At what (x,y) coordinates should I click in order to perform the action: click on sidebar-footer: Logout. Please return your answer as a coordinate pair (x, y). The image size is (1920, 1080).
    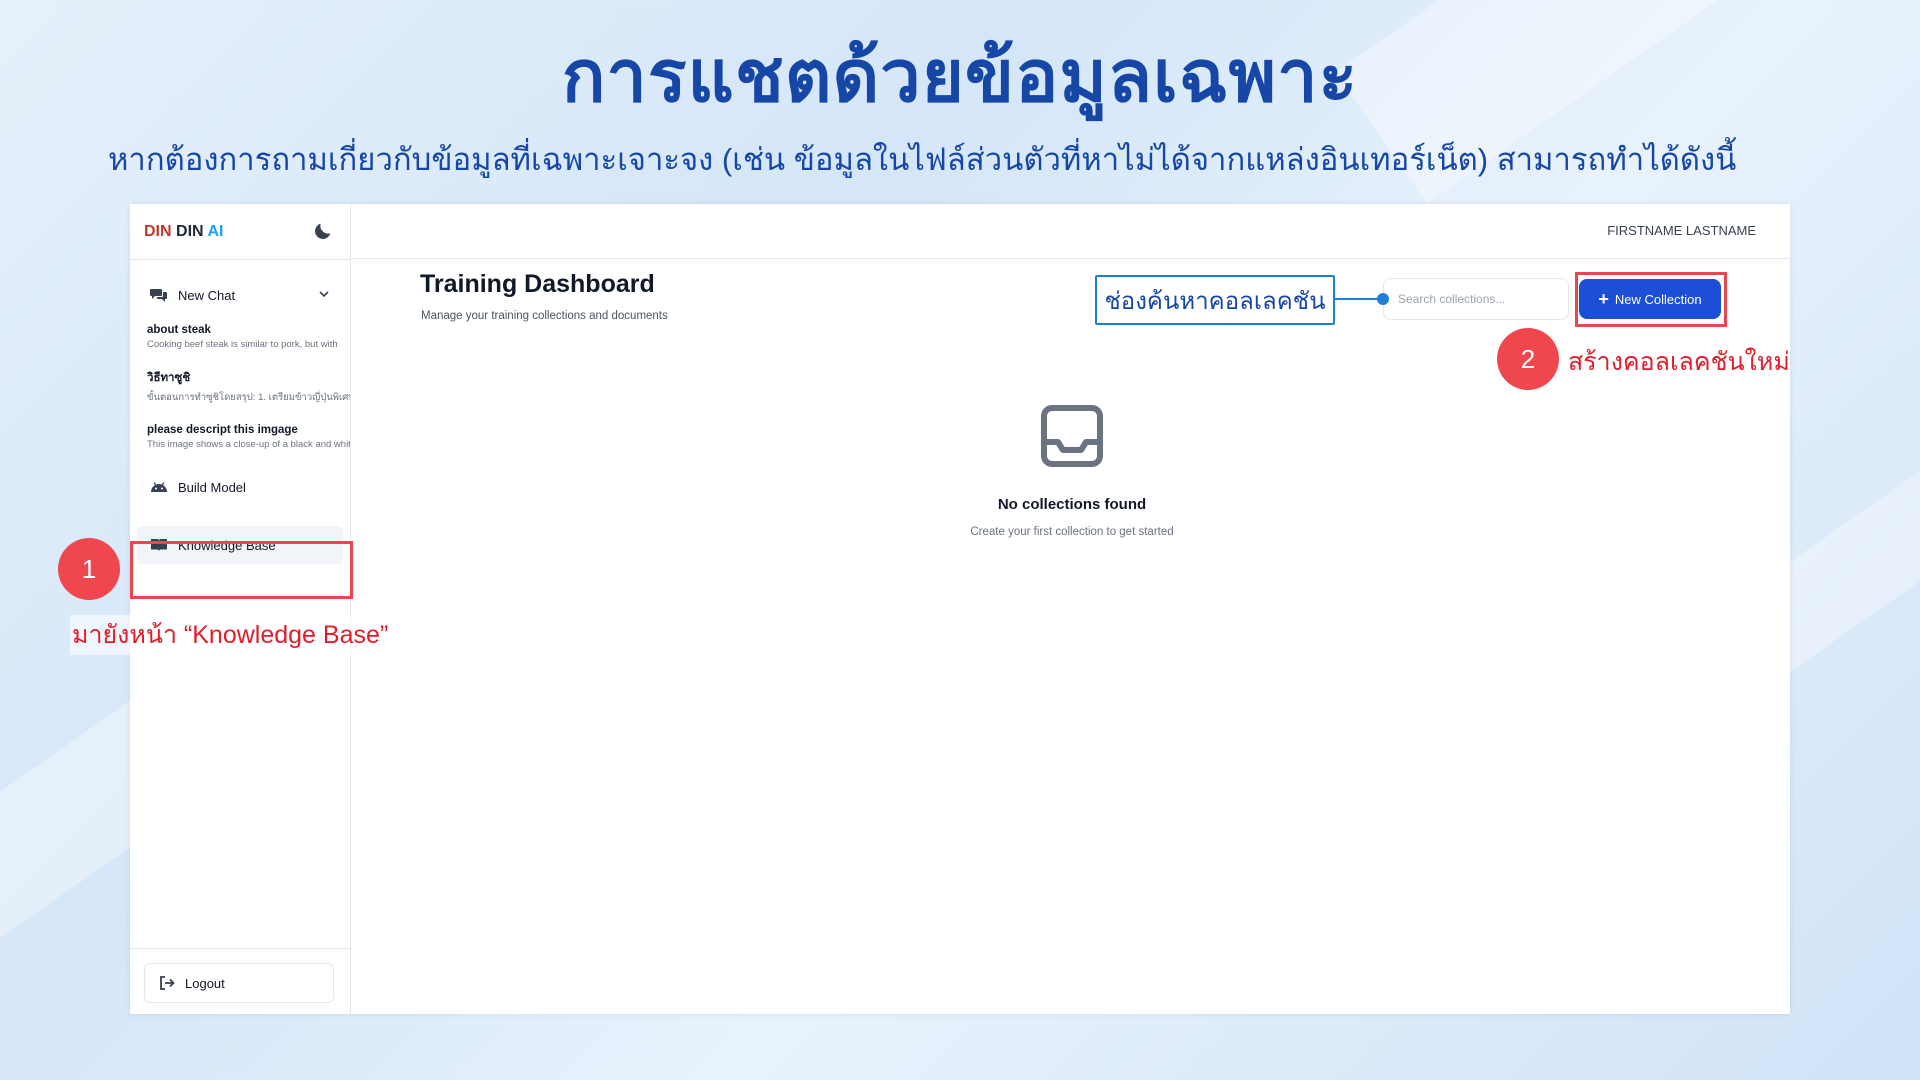
    Looking at the image, I should click on (240, 981).